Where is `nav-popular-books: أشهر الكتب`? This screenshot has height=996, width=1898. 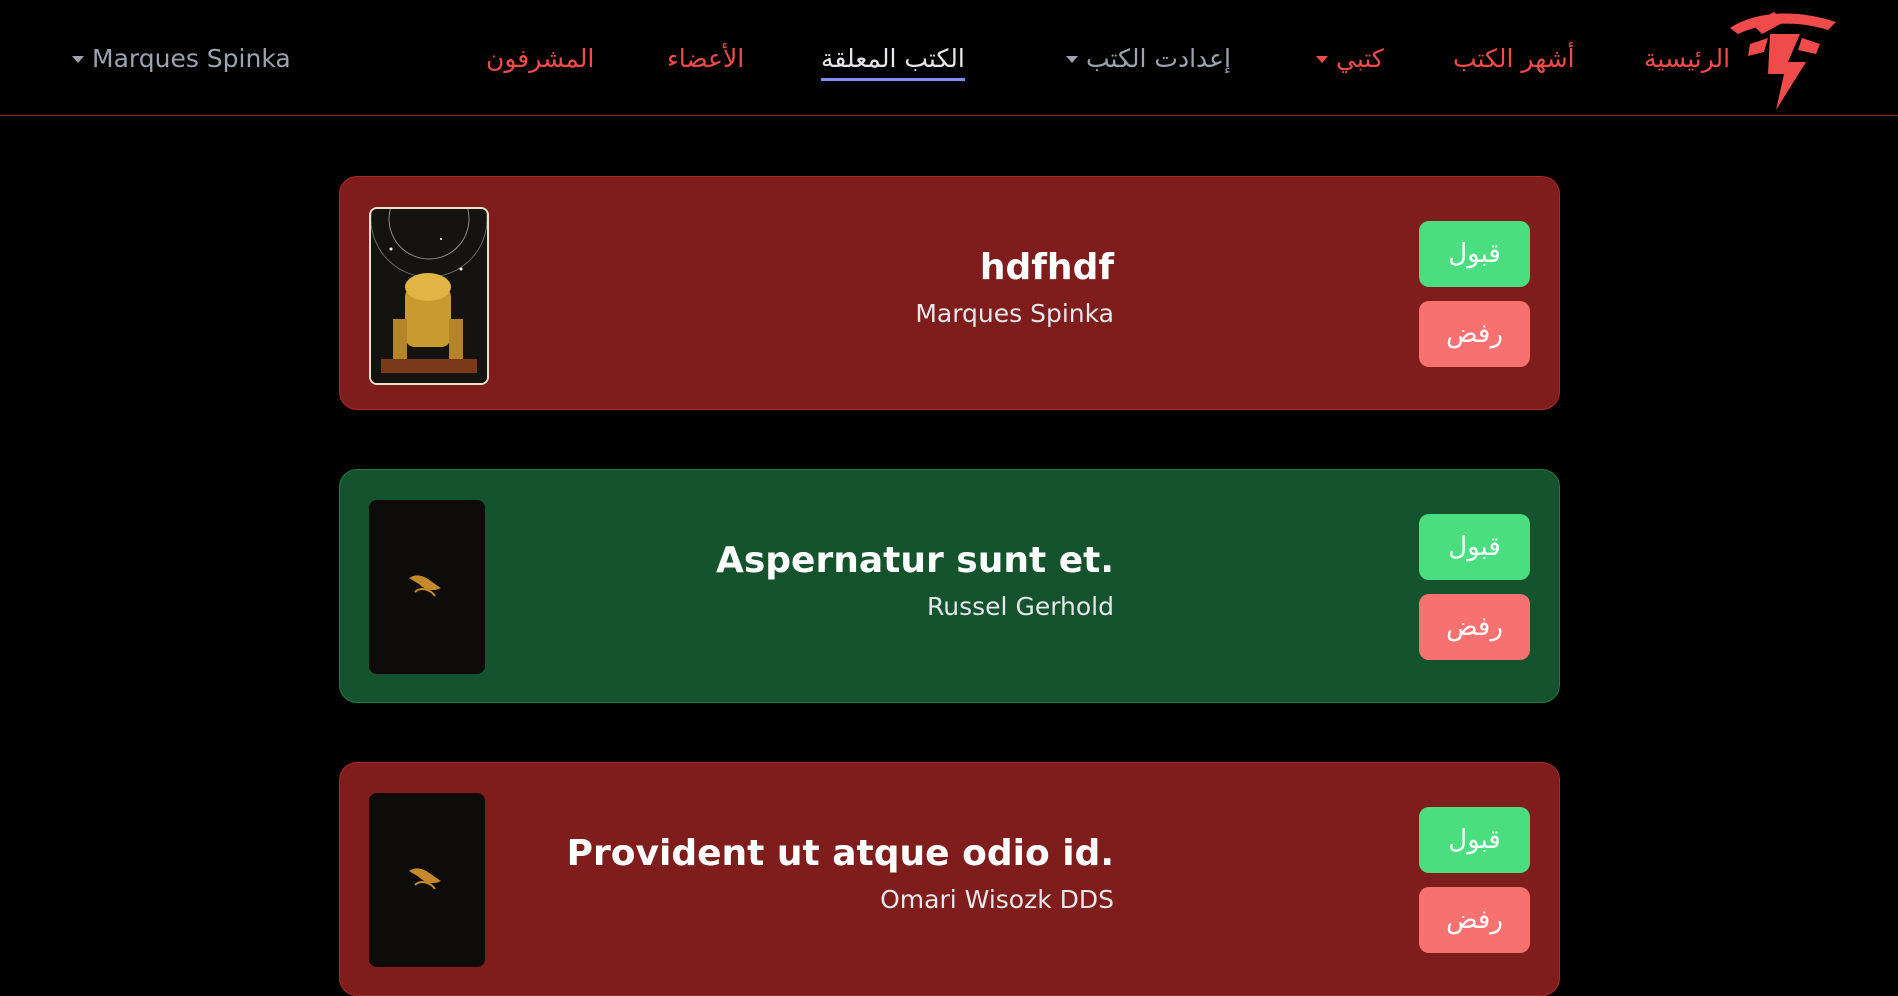 nav-popular-books: أشهر الكتب is located at coordinates (1514, 59).